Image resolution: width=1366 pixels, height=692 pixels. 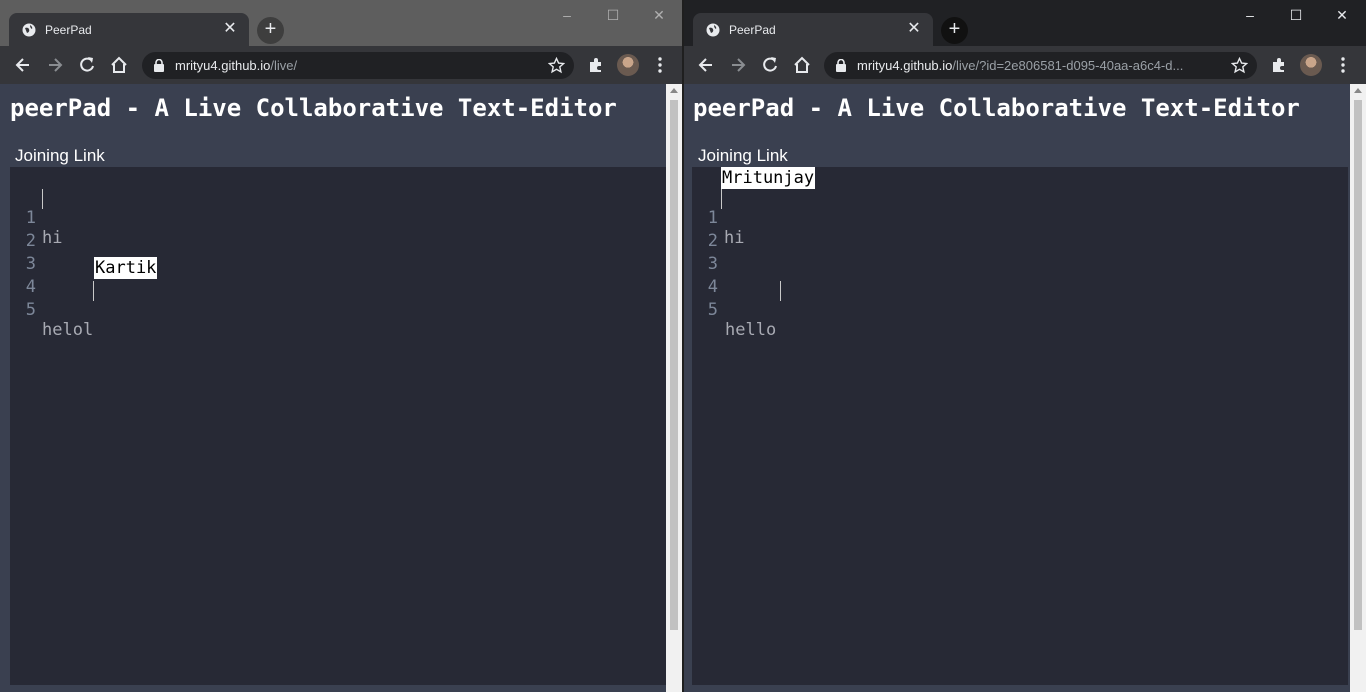 I want to click on local-caret, so click(x=780, y=291).